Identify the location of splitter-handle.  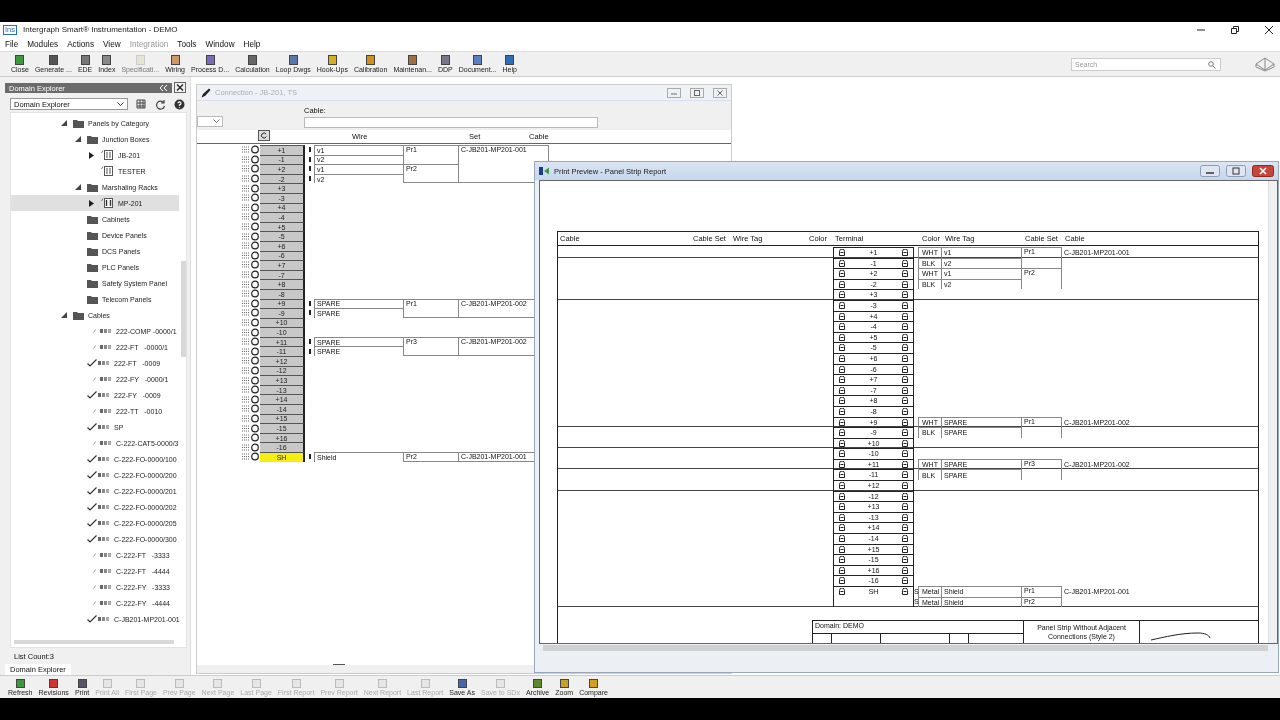
(339, 664).